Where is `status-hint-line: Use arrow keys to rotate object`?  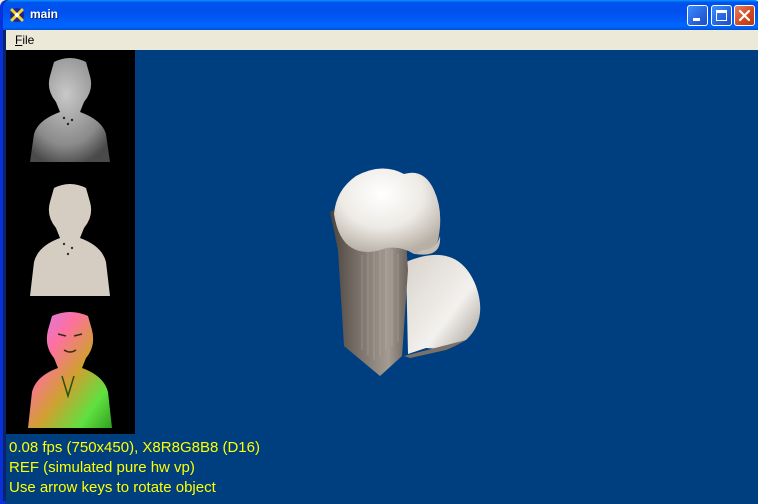
status-hint-line: Use arrow keys to rotate object is located at coordinates (112, 487).